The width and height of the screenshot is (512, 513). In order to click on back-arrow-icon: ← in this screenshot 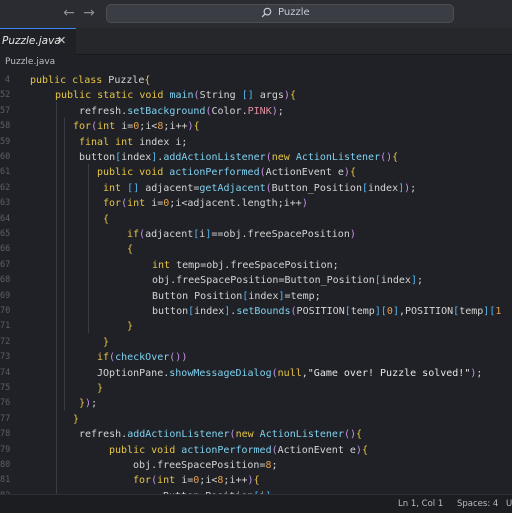, I will do `click(69, 13)`.